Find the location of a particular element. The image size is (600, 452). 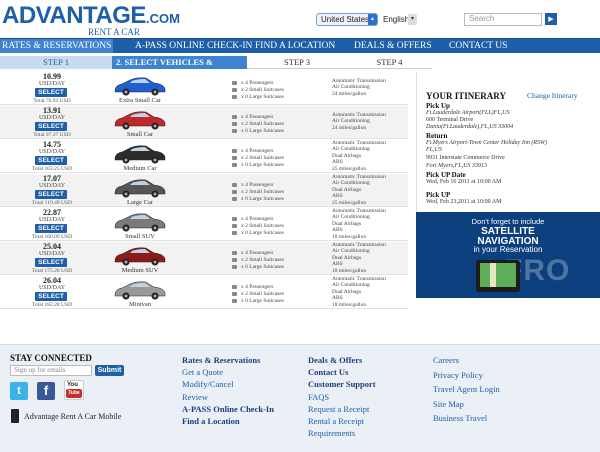

vehicle-class-name: Small Car is located at coordinates (140, 134).